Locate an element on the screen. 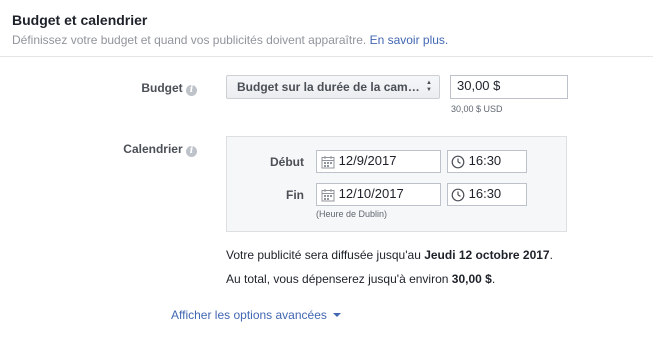 This screenshot has height=360, width=653. schedule-label: Calendrier is located at coordinates (153, 149).